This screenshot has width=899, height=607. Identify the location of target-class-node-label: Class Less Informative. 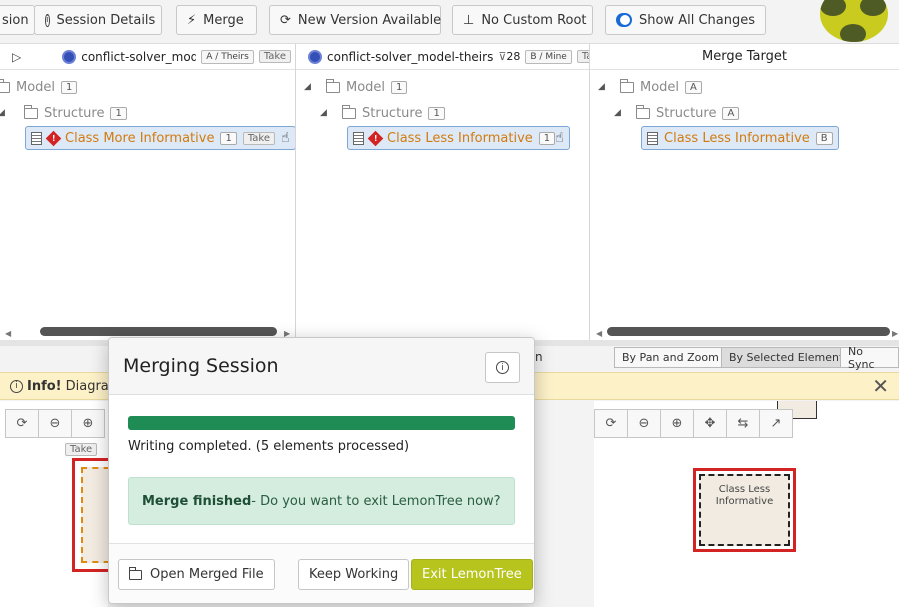
(744, 510).